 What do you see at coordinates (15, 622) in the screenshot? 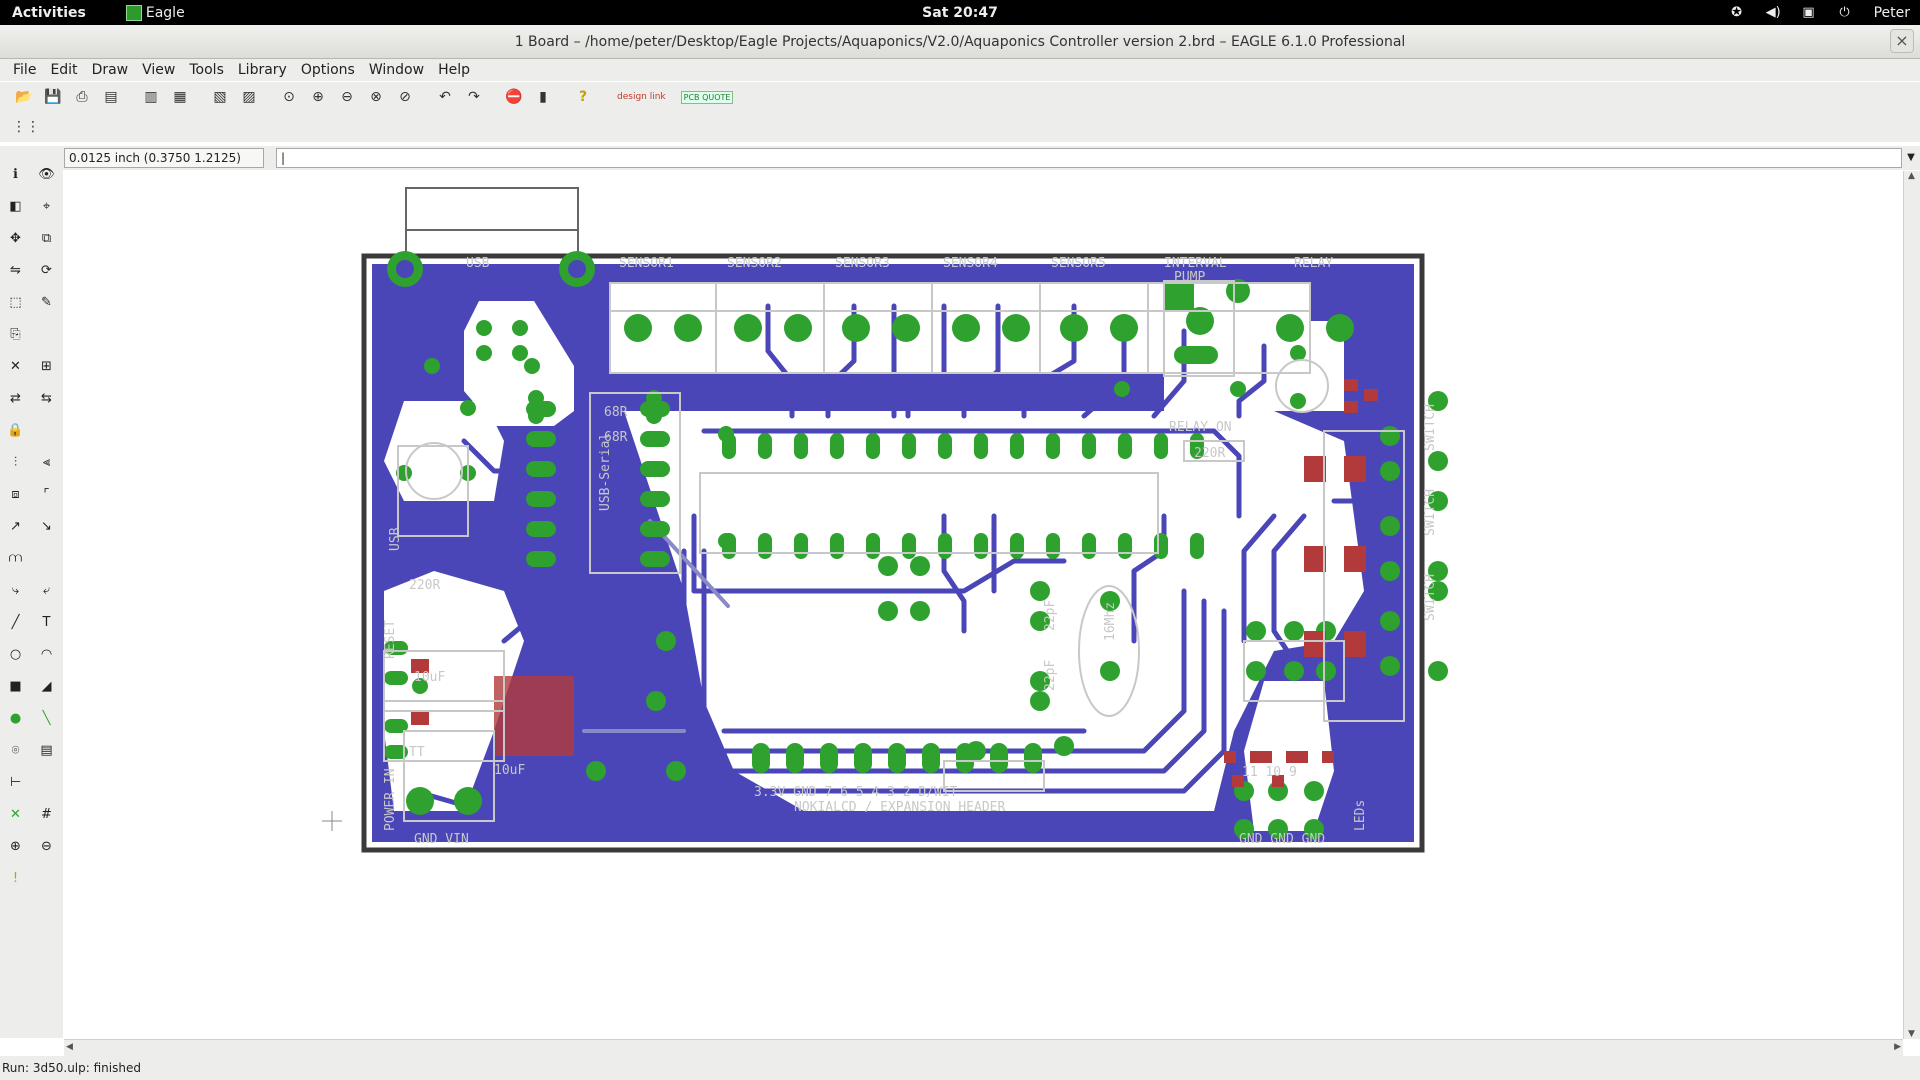
I see `wire-icon: ╱` at bounding box center [15, 622].